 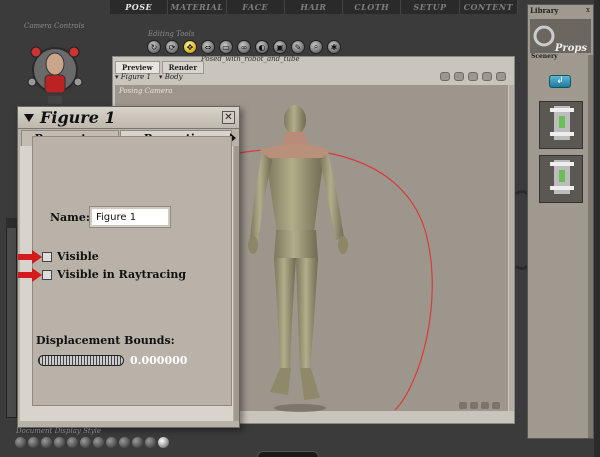 I want to click on library-scrollbar, so click(x=590, y=246).